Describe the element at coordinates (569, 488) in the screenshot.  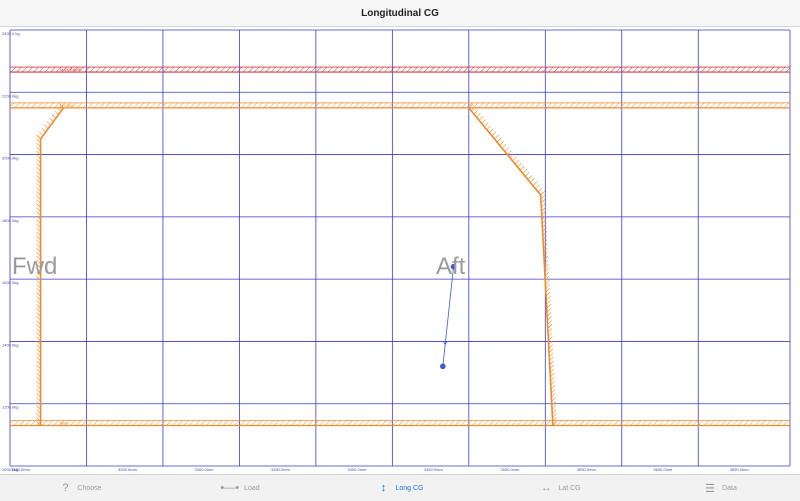
I see `tab-label: Lat CG` at that location.